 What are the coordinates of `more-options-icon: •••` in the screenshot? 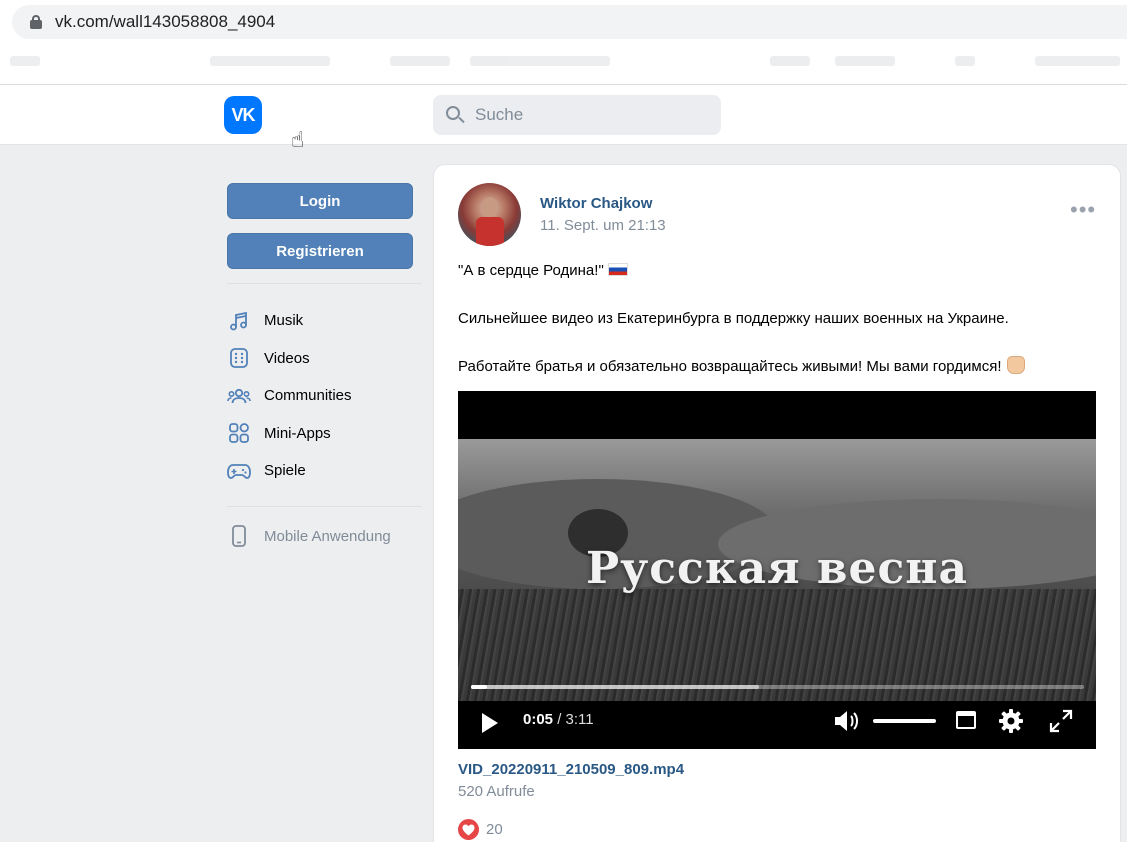 It's located at (1083, 210).